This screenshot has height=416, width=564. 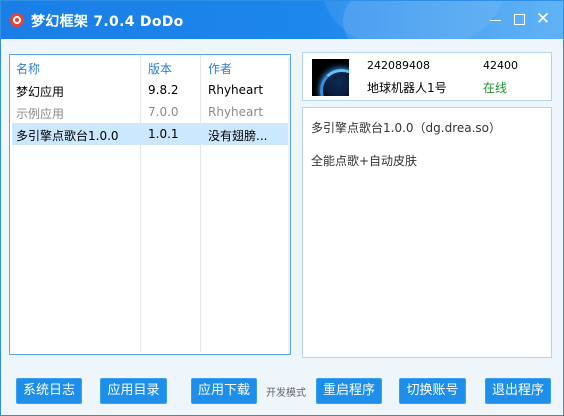 What do you see at coordinates (518, 391) in the screenshot?
I see `exit-button: 退出程序` at bounding box center [518, 391].